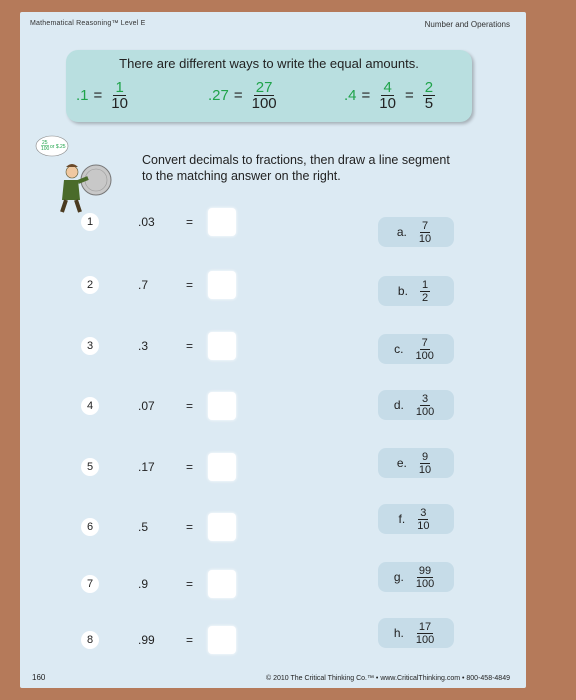 This screenshot has width=576, height=700. I want to click on answer-fraction: 7 10, so click(425, 232).